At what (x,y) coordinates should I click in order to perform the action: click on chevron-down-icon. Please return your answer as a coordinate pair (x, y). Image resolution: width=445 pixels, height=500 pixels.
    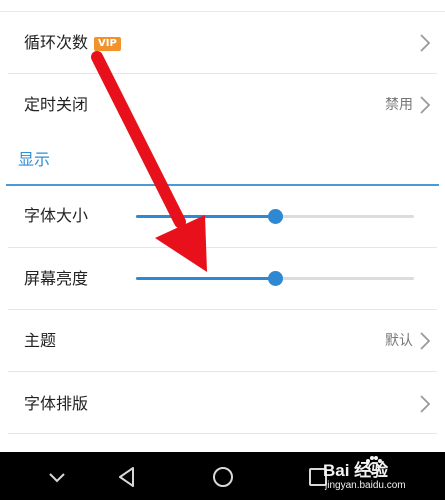
    Looking at the image, I should click on (57, 477).